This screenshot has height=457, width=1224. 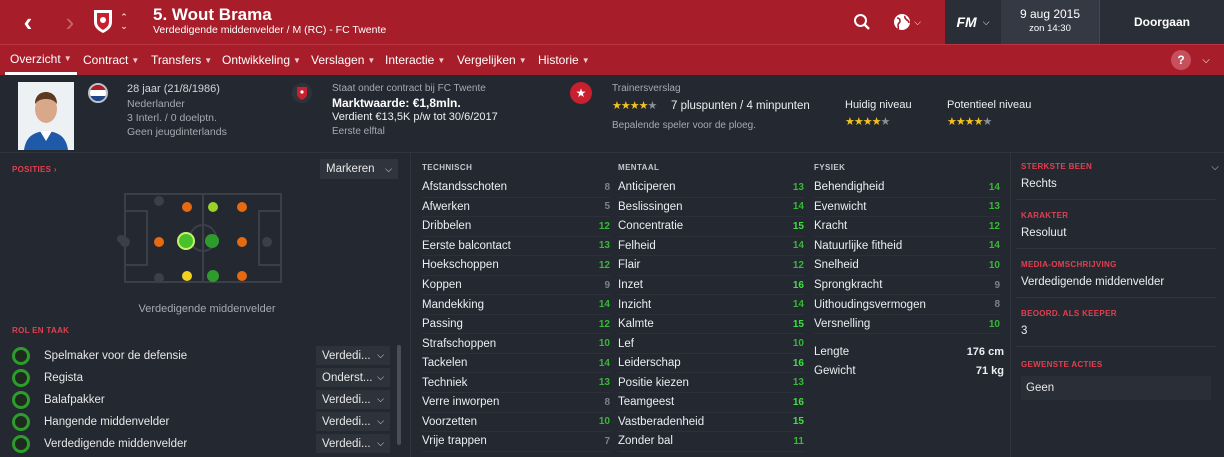 What do you see at coordinates (907, 208) in the screenshot?
I see `attribute-row: Evenwicht 13` at bounding box center [907, 208].